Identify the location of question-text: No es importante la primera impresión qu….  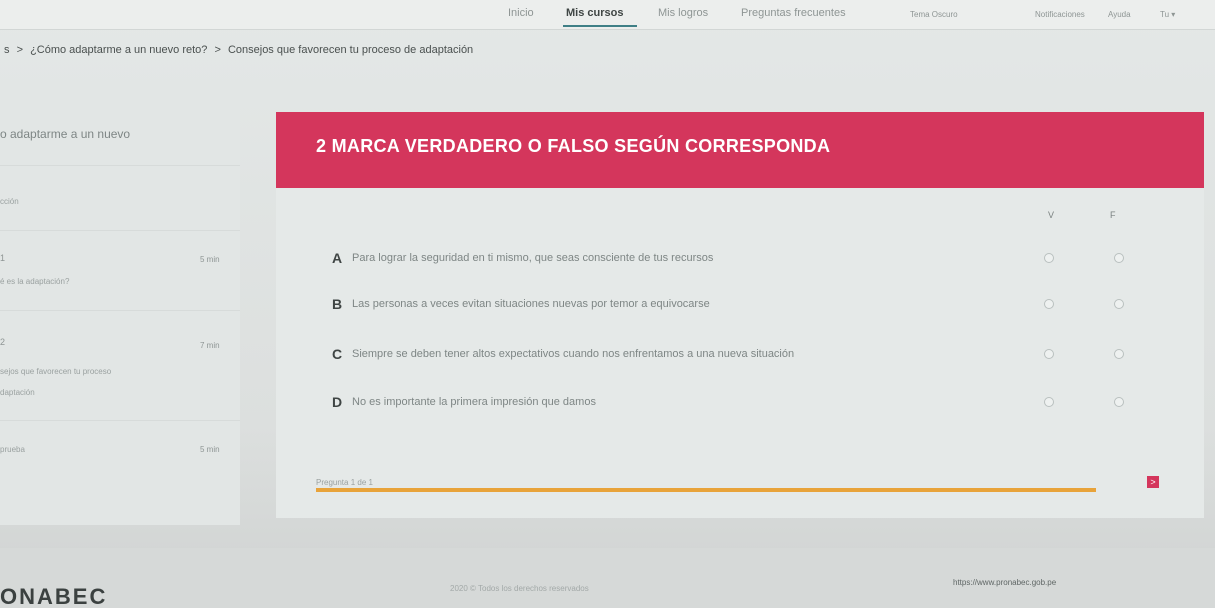
(474, 402).